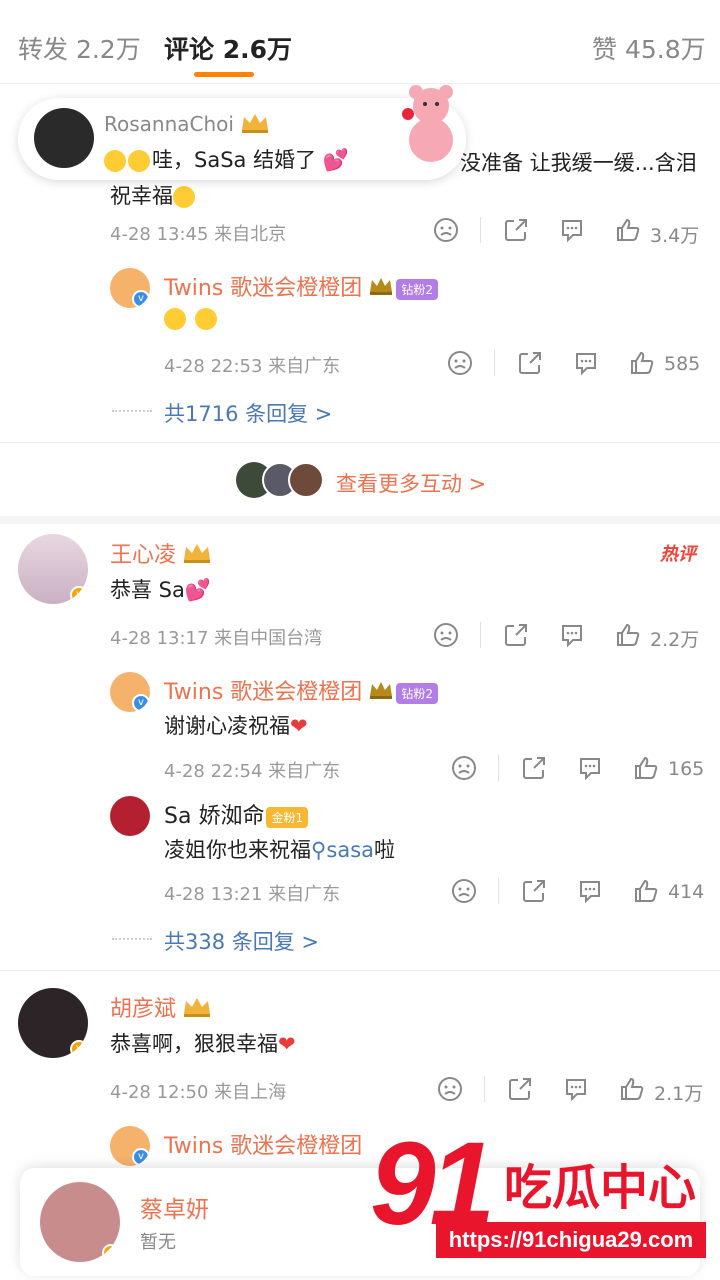 The width and height of the screenshot is (720, 1280). I want to click on view-replies-link: 共1716 条回复 >, so click(248, 413).